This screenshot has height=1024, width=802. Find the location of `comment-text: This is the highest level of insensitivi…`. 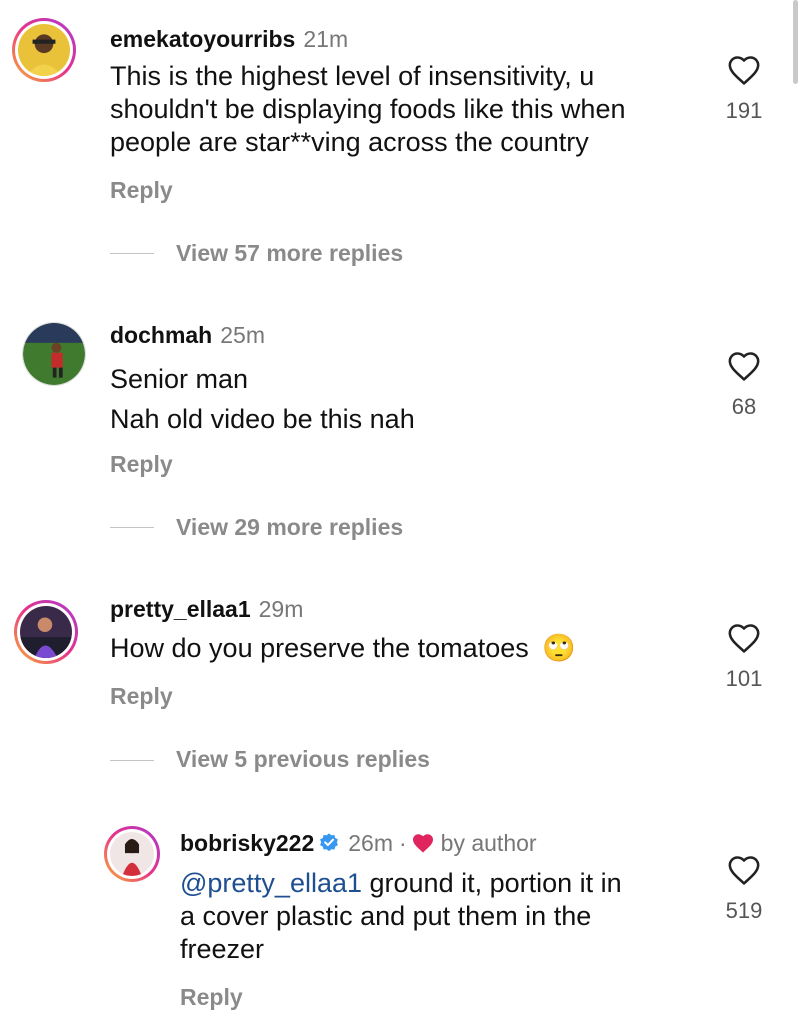

comment-text: This is the highest level of insensitivi… is located at coordinates (367, 109).